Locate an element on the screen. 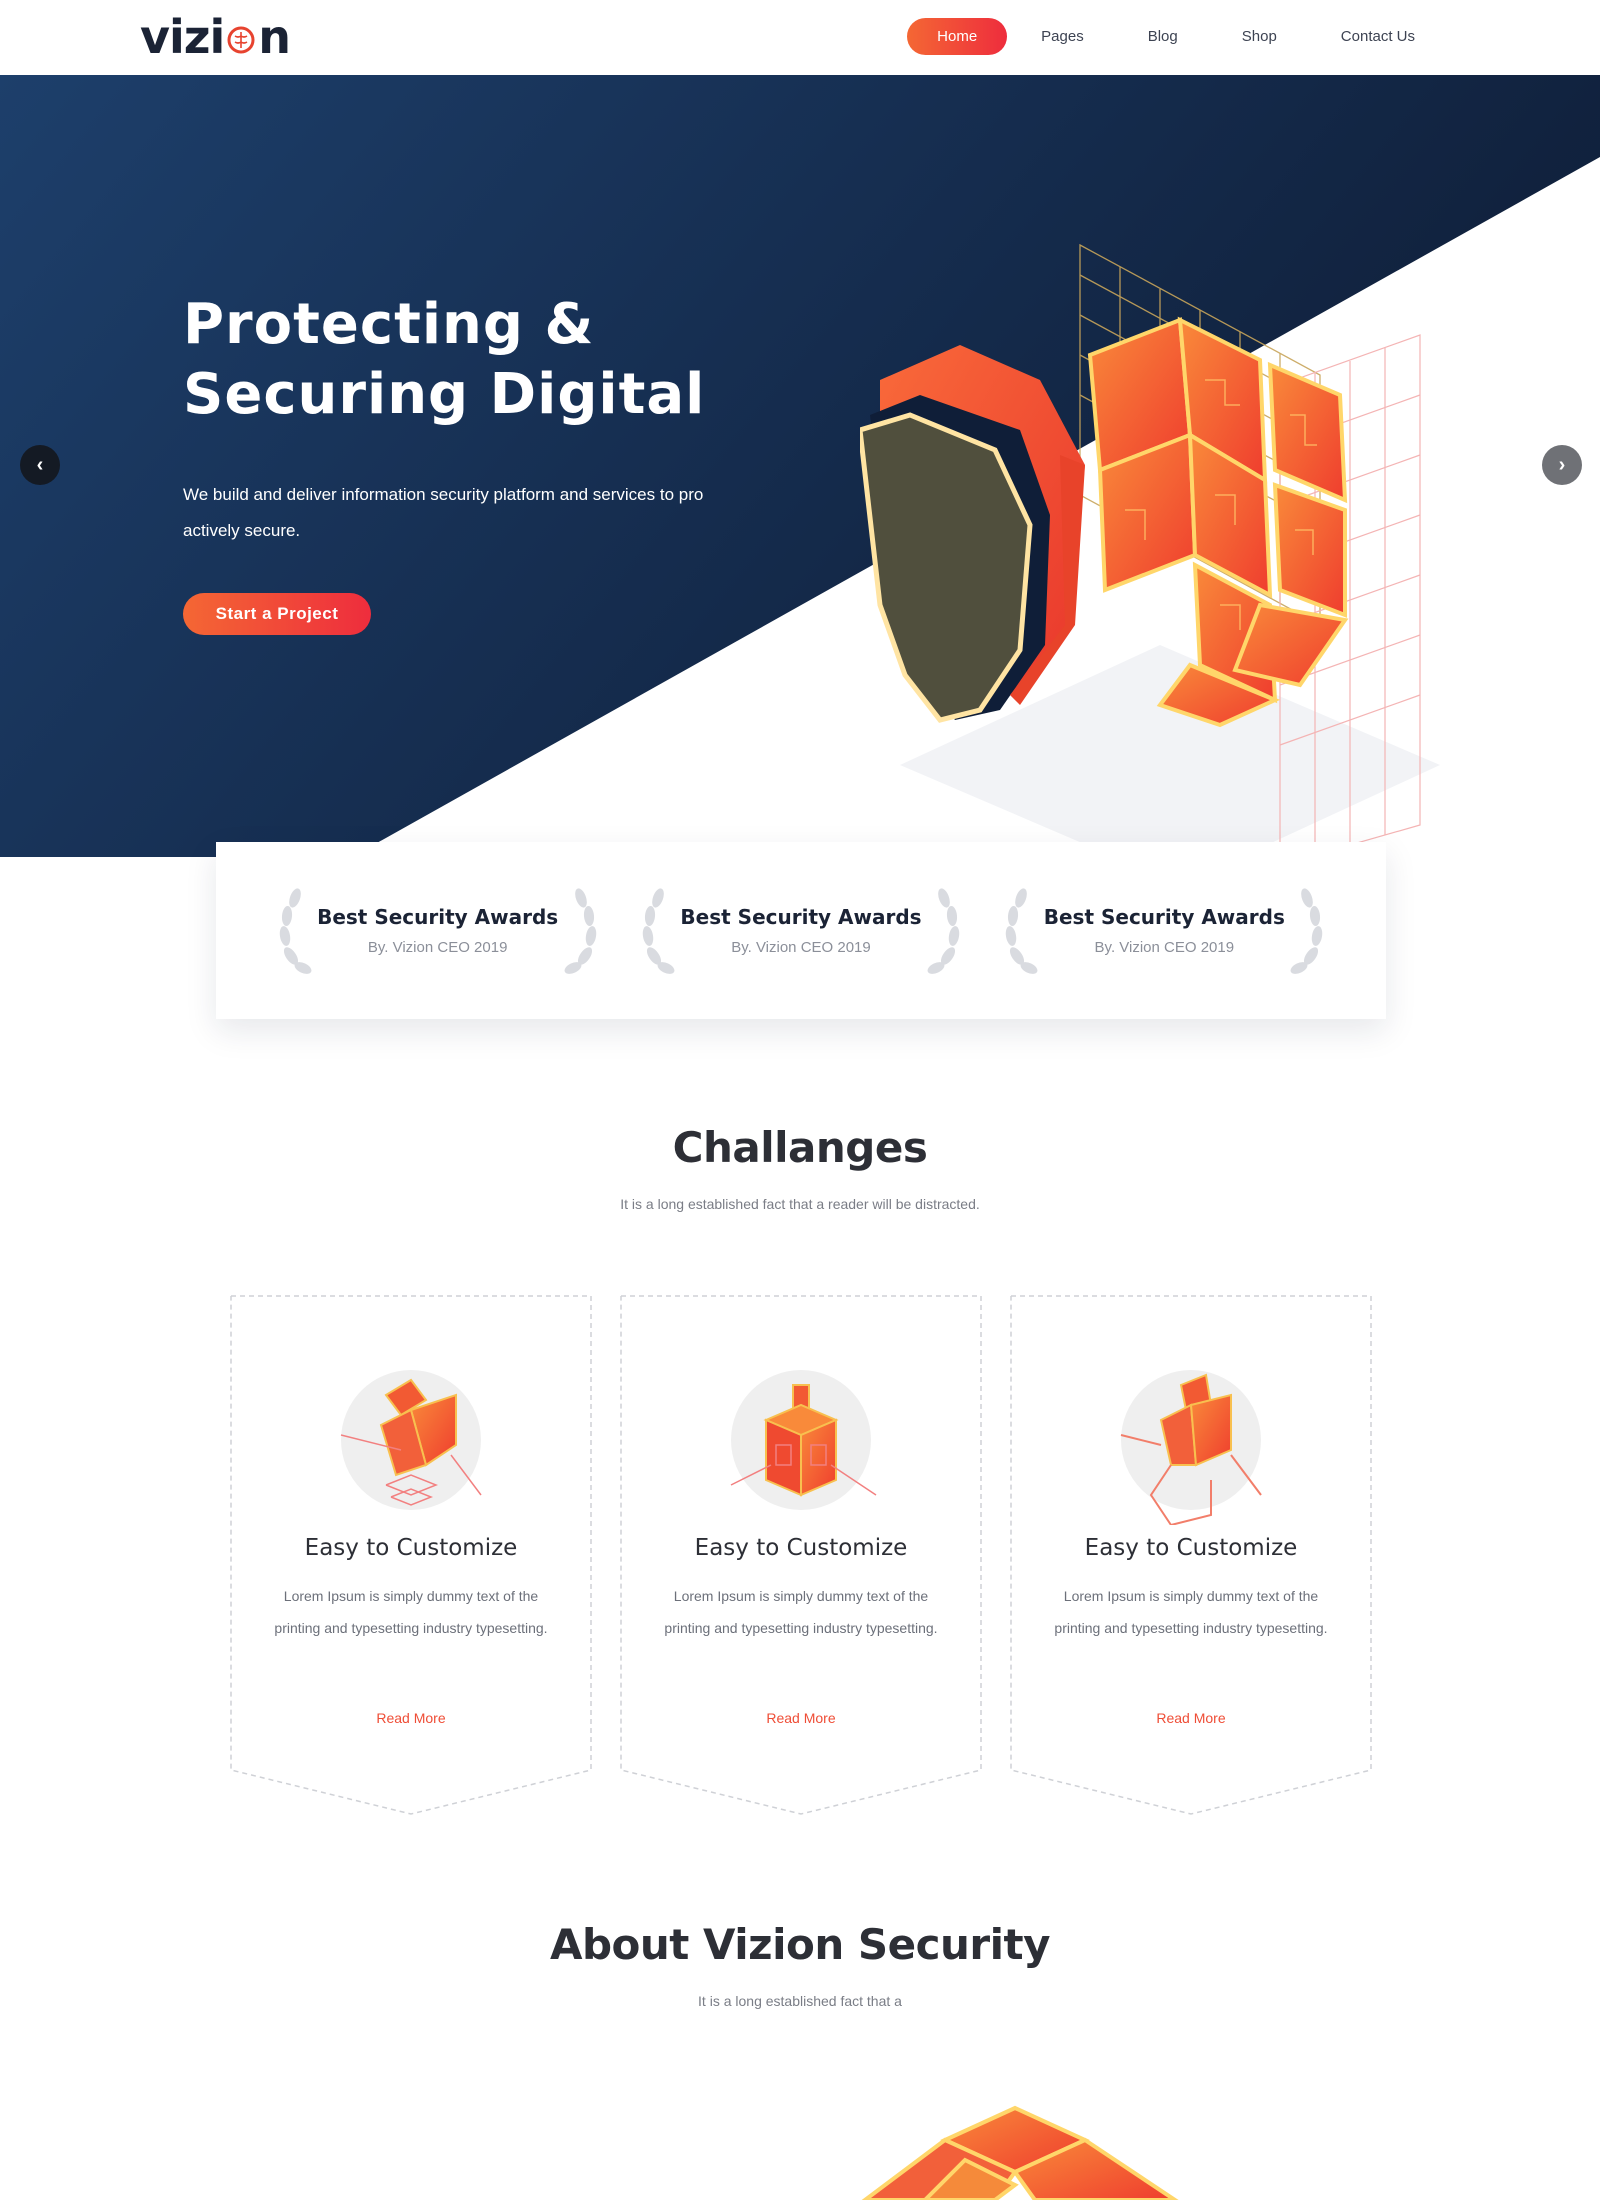 The height and width of the screenshot is (2200, 1600). nav-item-contact-us: Contact Us is located at coordinates (1378, 36).